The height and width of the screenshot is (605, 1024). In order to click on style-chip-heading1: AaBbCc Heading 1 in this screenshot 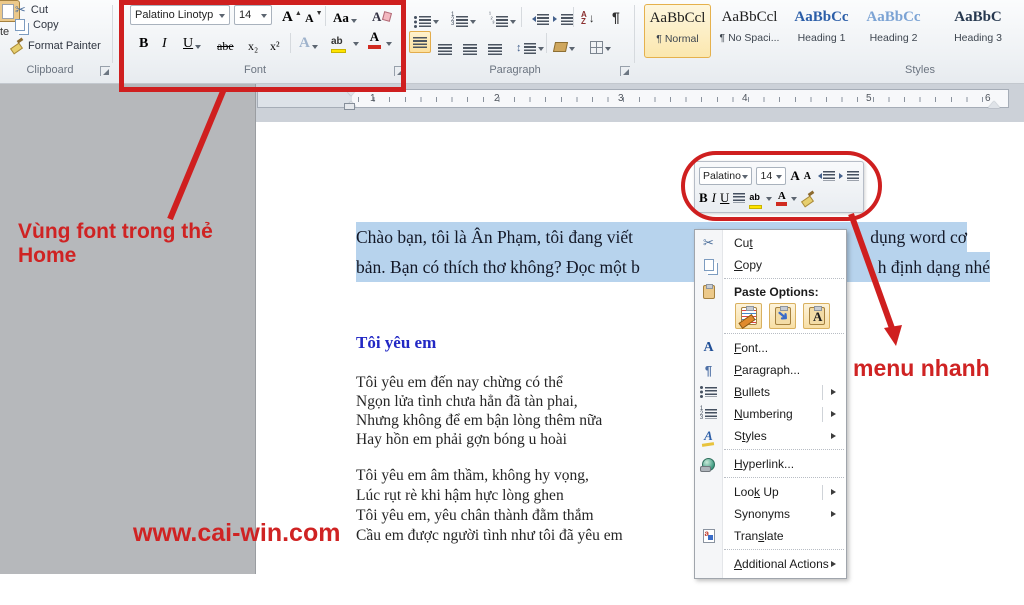, I will do `click(821, 31)`.